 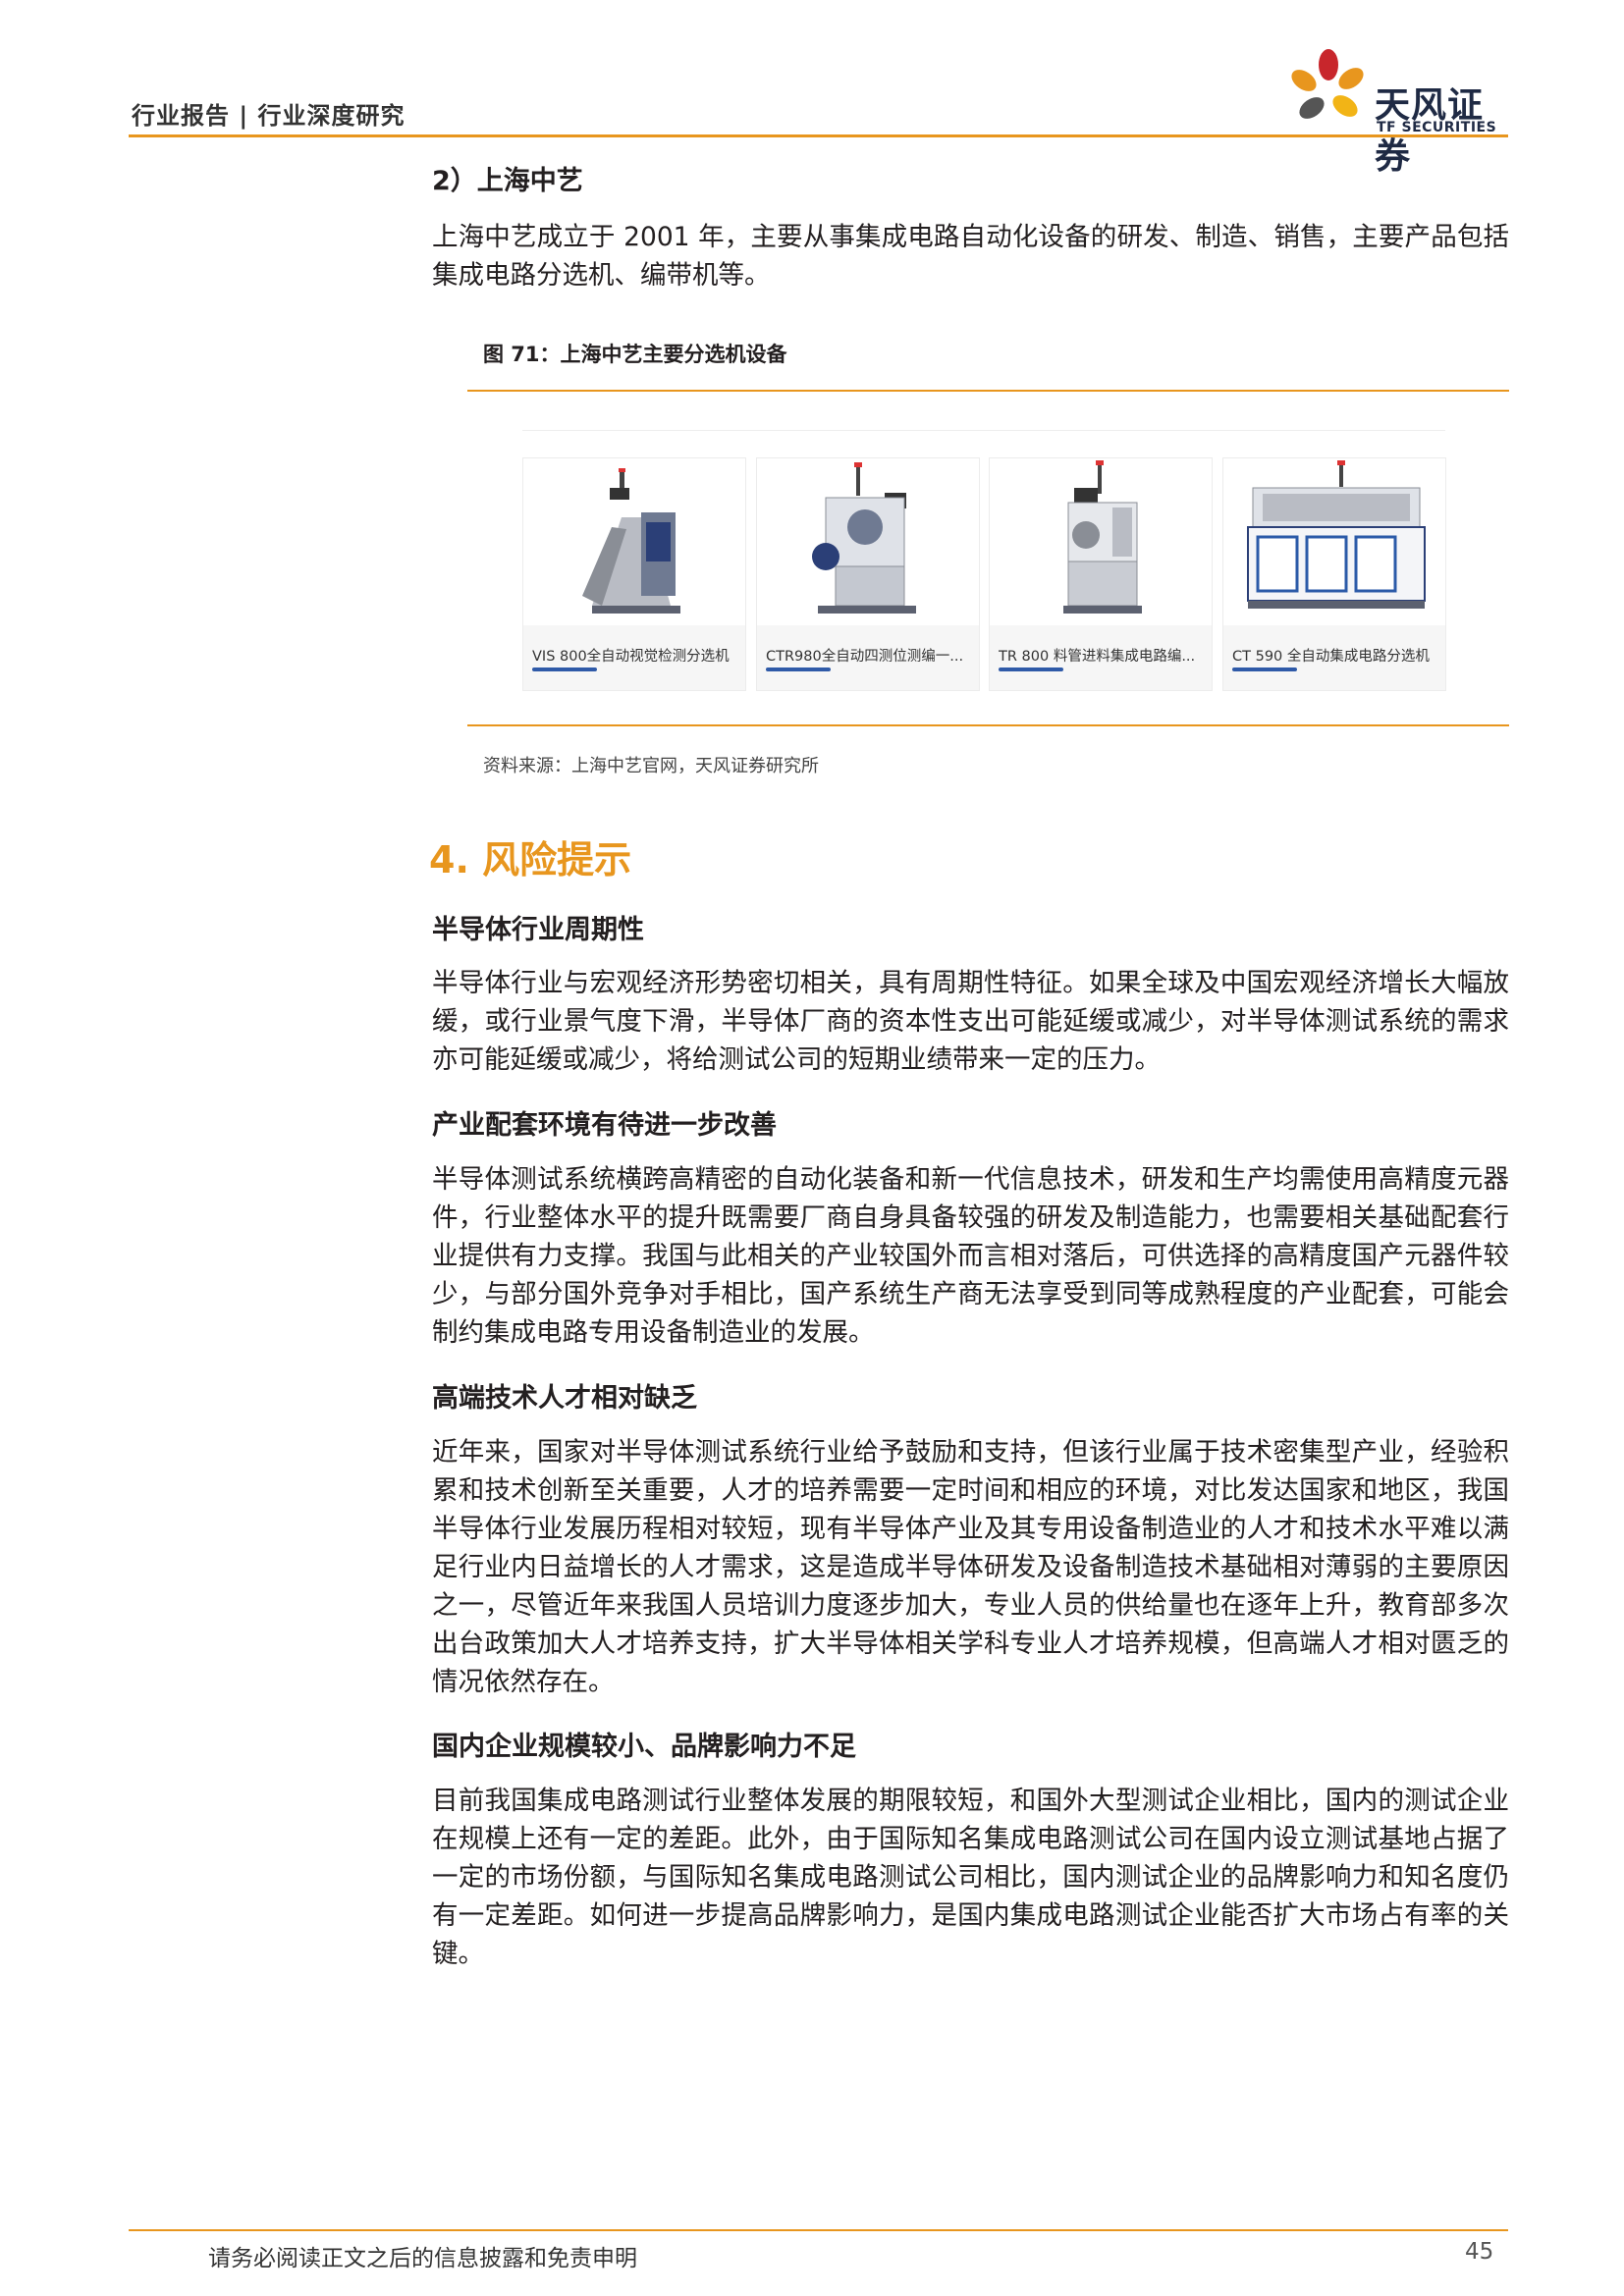 What do you see at coordinates (631, 541) in the screenshot?
I see `sorter-machine-icon` at bounding box center [631, 541].